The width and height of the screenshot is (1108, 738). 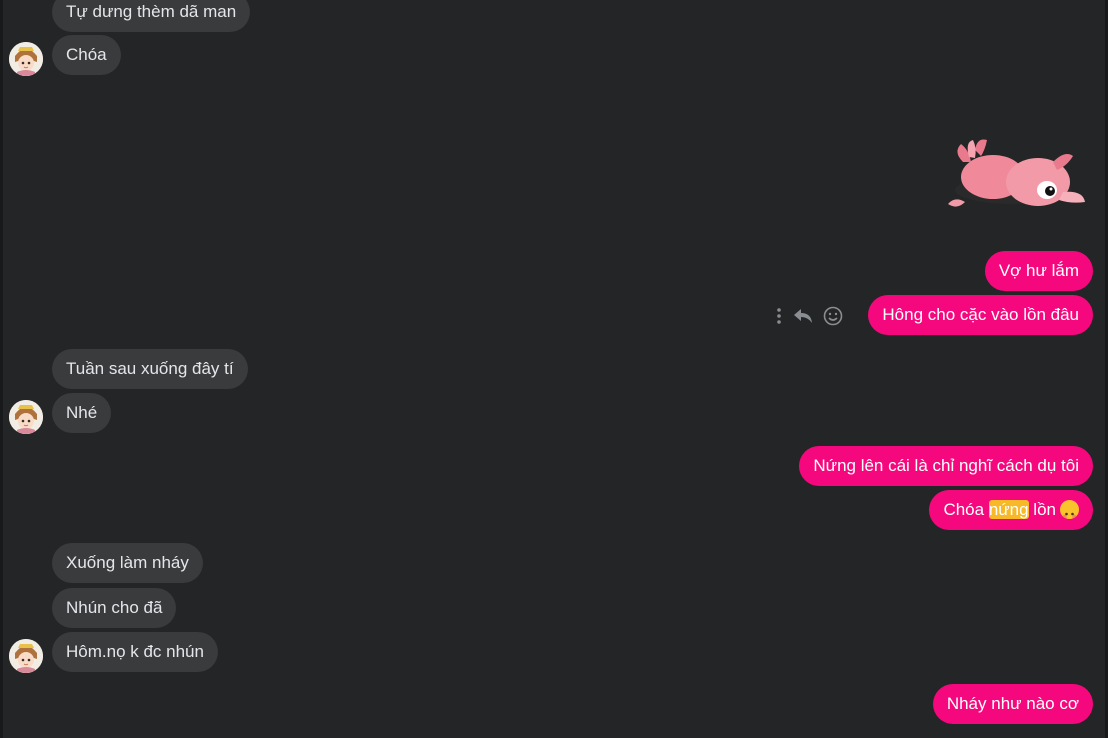 I want to click on incoming-message: Nhún cho đã, so click(x=114, y=608).